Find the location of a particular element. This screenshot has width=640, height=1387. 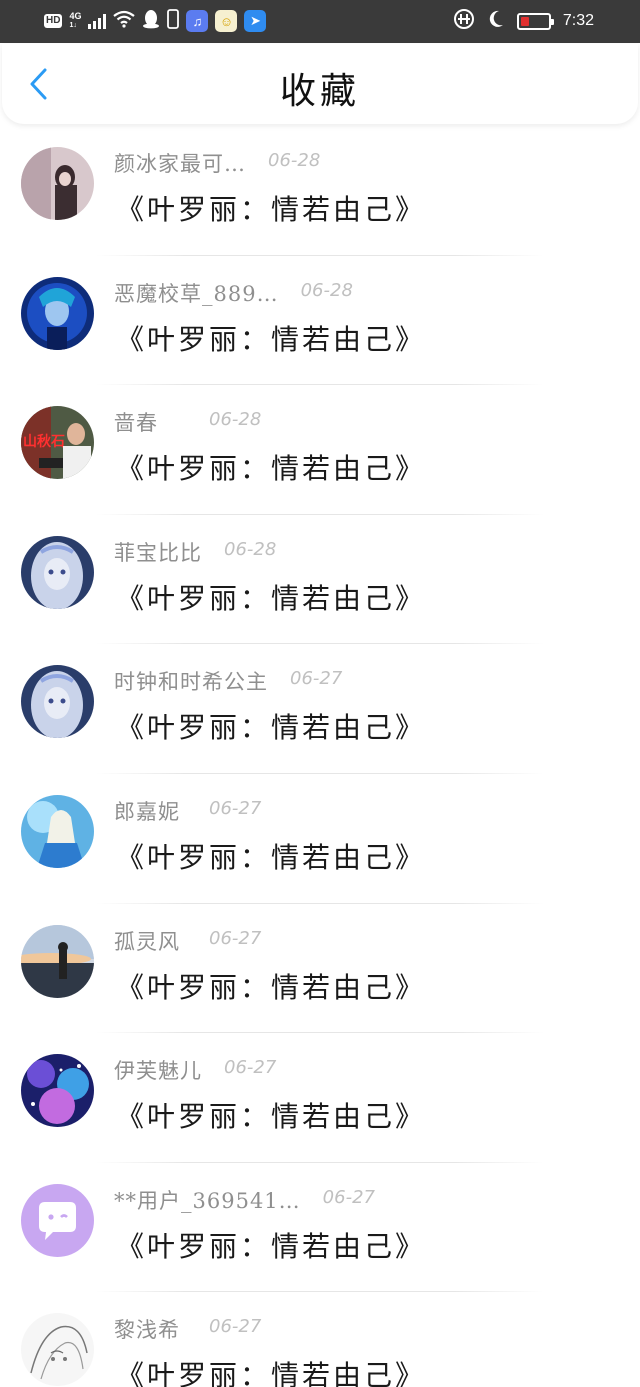

favorite-list-item: 菲宝比比 06-28 《叶罗丽：情若由己》 is located at coordinates (320, 580).